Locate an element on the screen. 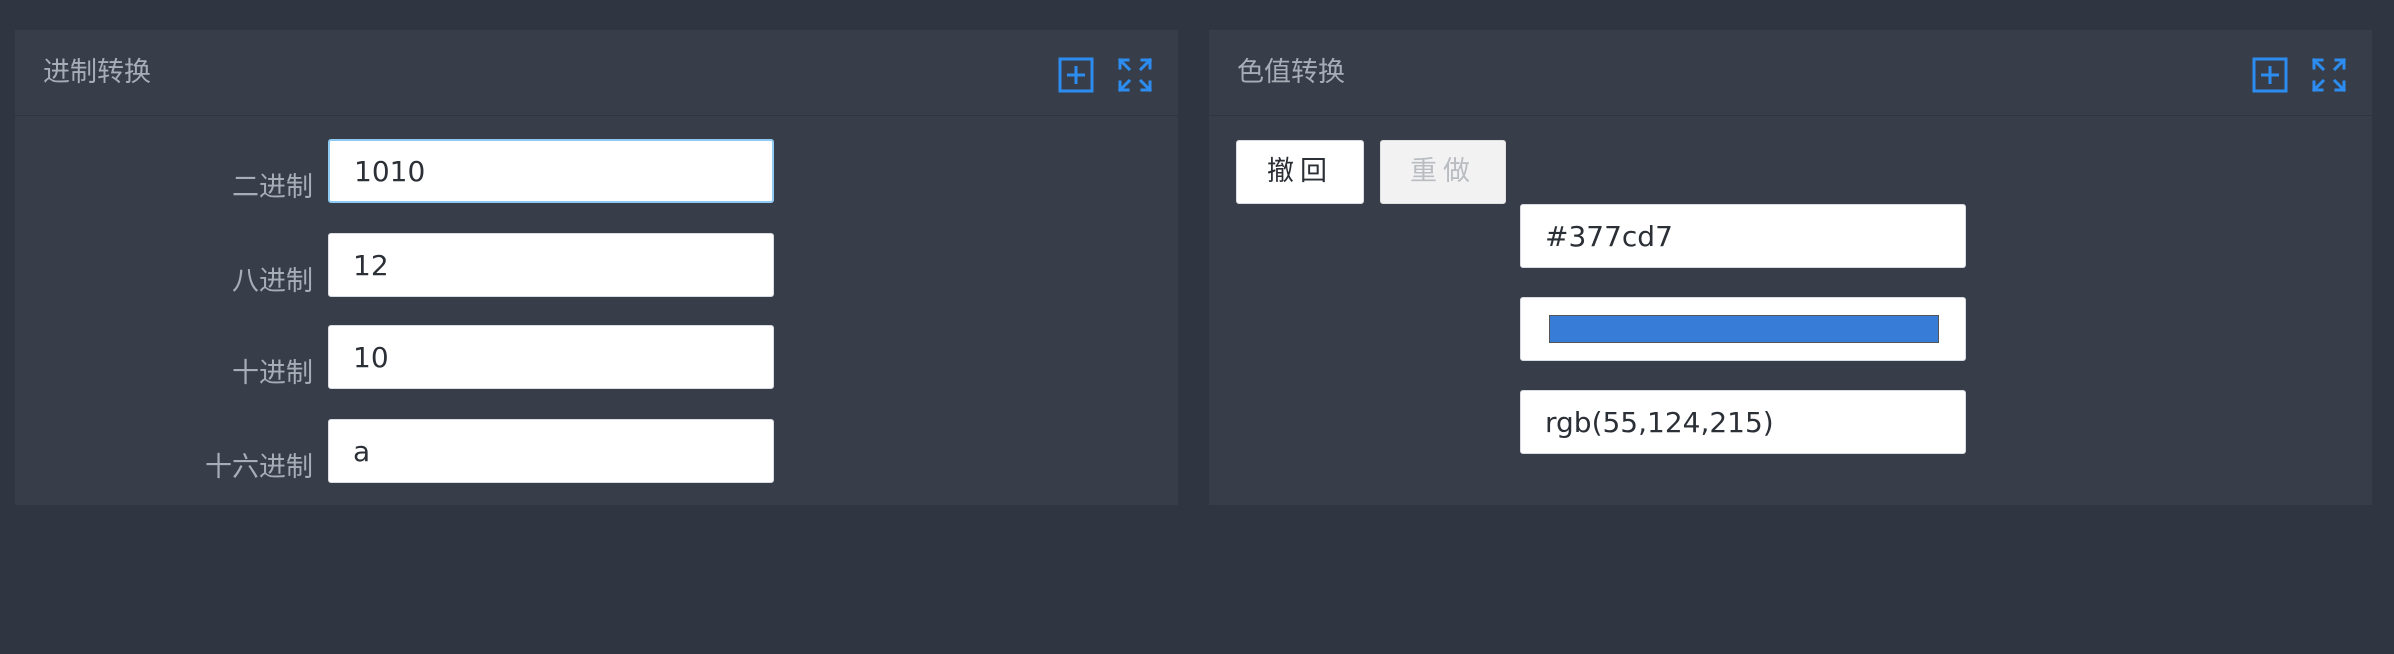  color-picker is located at coordinates (1743, 329).